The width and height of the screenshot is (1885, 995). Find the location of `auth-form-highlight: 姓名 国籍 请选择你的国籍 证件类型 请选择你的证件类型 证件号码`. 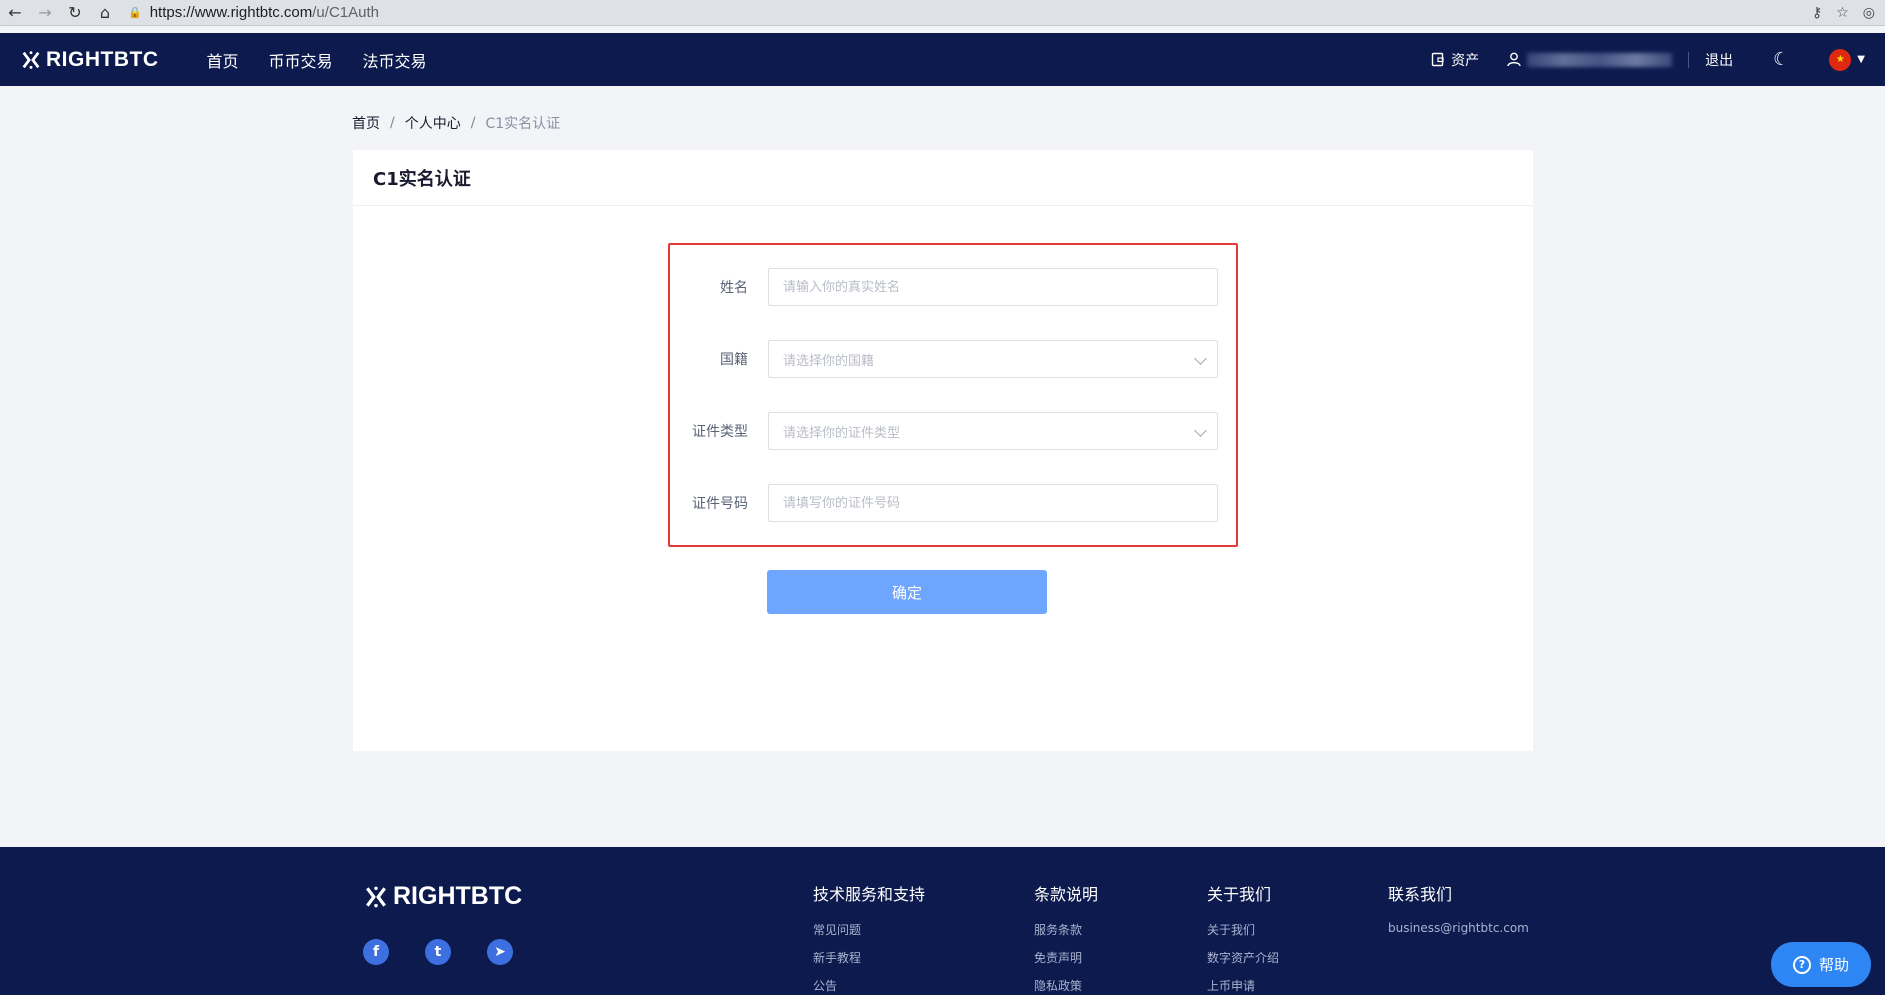

auth-form-highlight: 姓名 国籍 请选择你的国籍 证件类型 请选择你的证件类型 证件号码 is located at coordinates (953, 395).